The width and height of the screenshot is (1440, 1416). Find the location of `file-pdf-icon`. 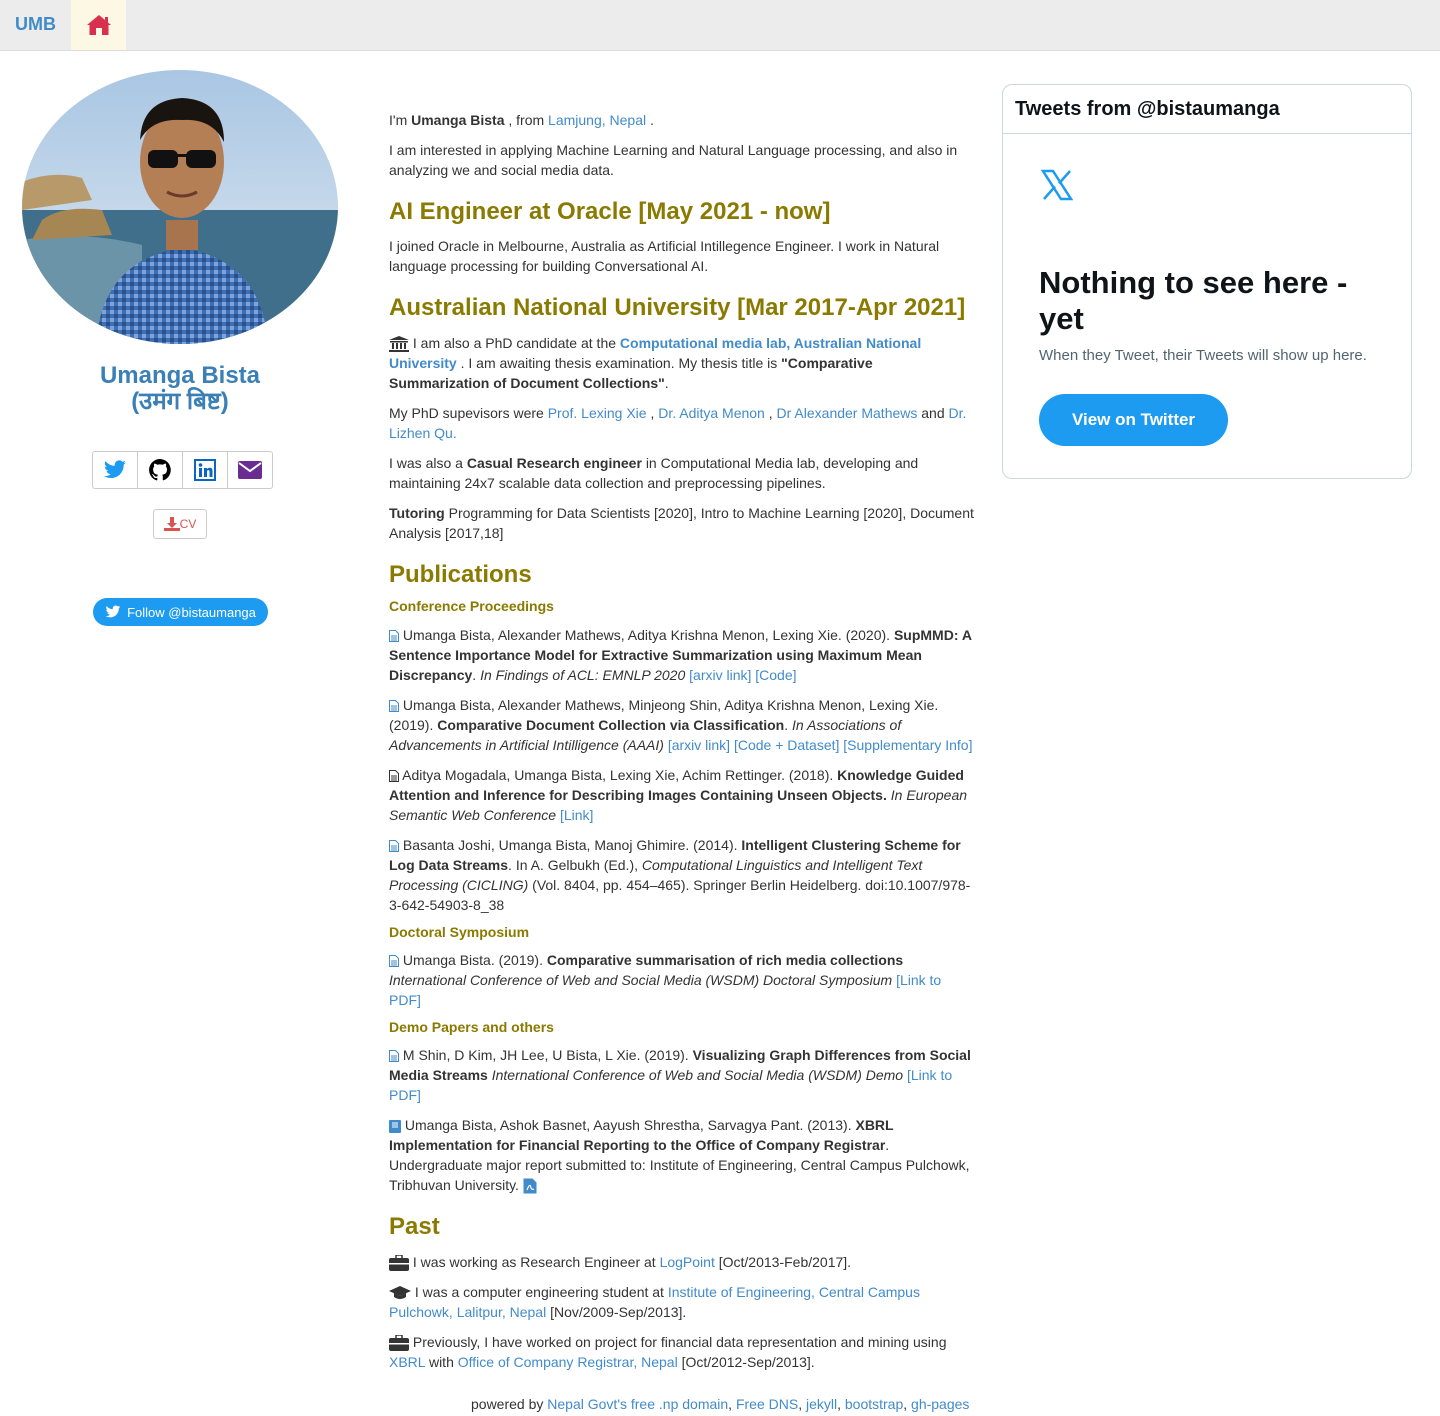

file-pdf-icon is located at coordinates (530, 1186).